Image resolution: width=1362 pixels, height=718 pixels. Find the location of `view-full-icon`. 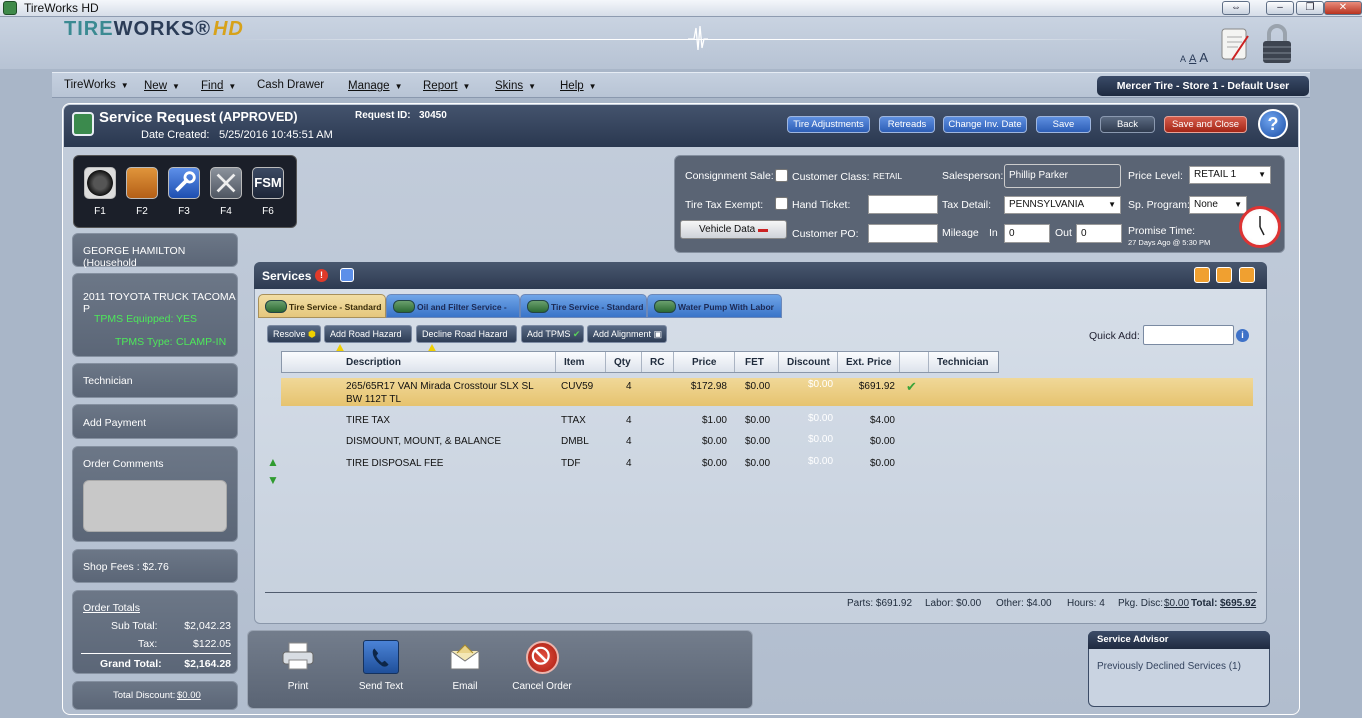

view-full-icon is located at coordinates (1247, 275).